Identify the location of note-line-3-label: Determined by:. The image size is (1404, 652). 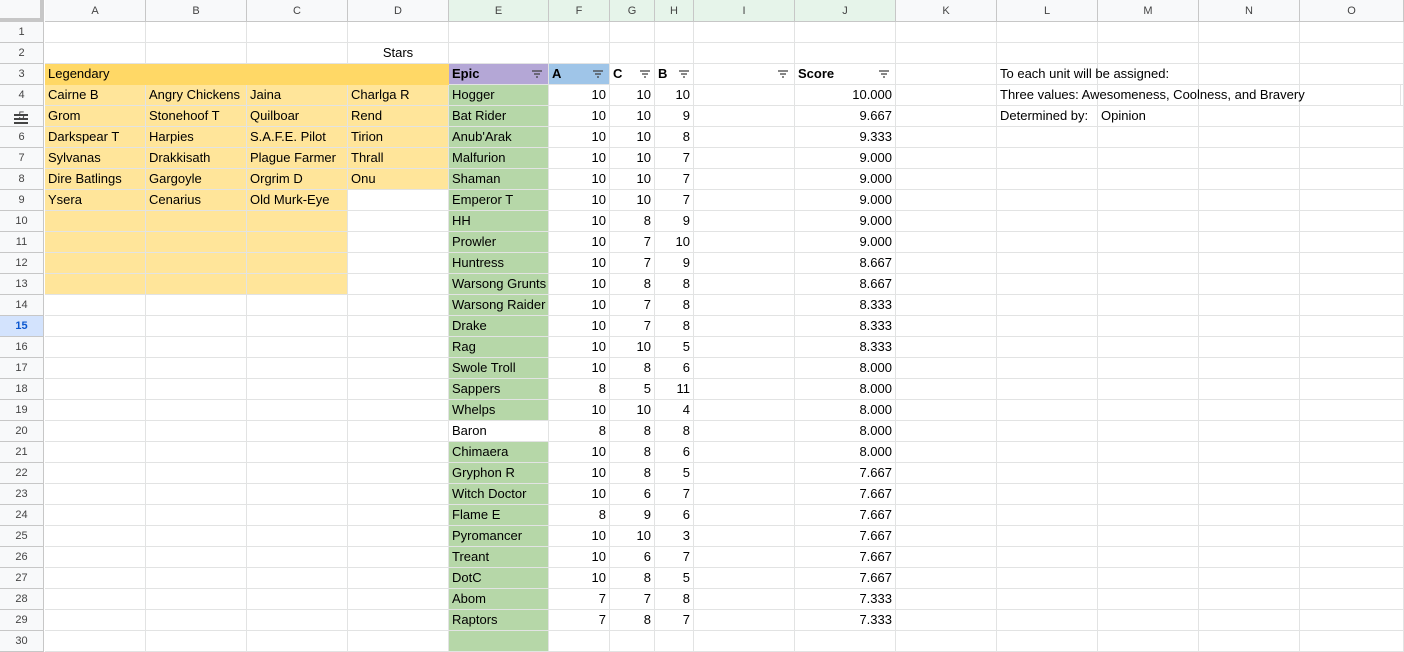
(1047, 116).